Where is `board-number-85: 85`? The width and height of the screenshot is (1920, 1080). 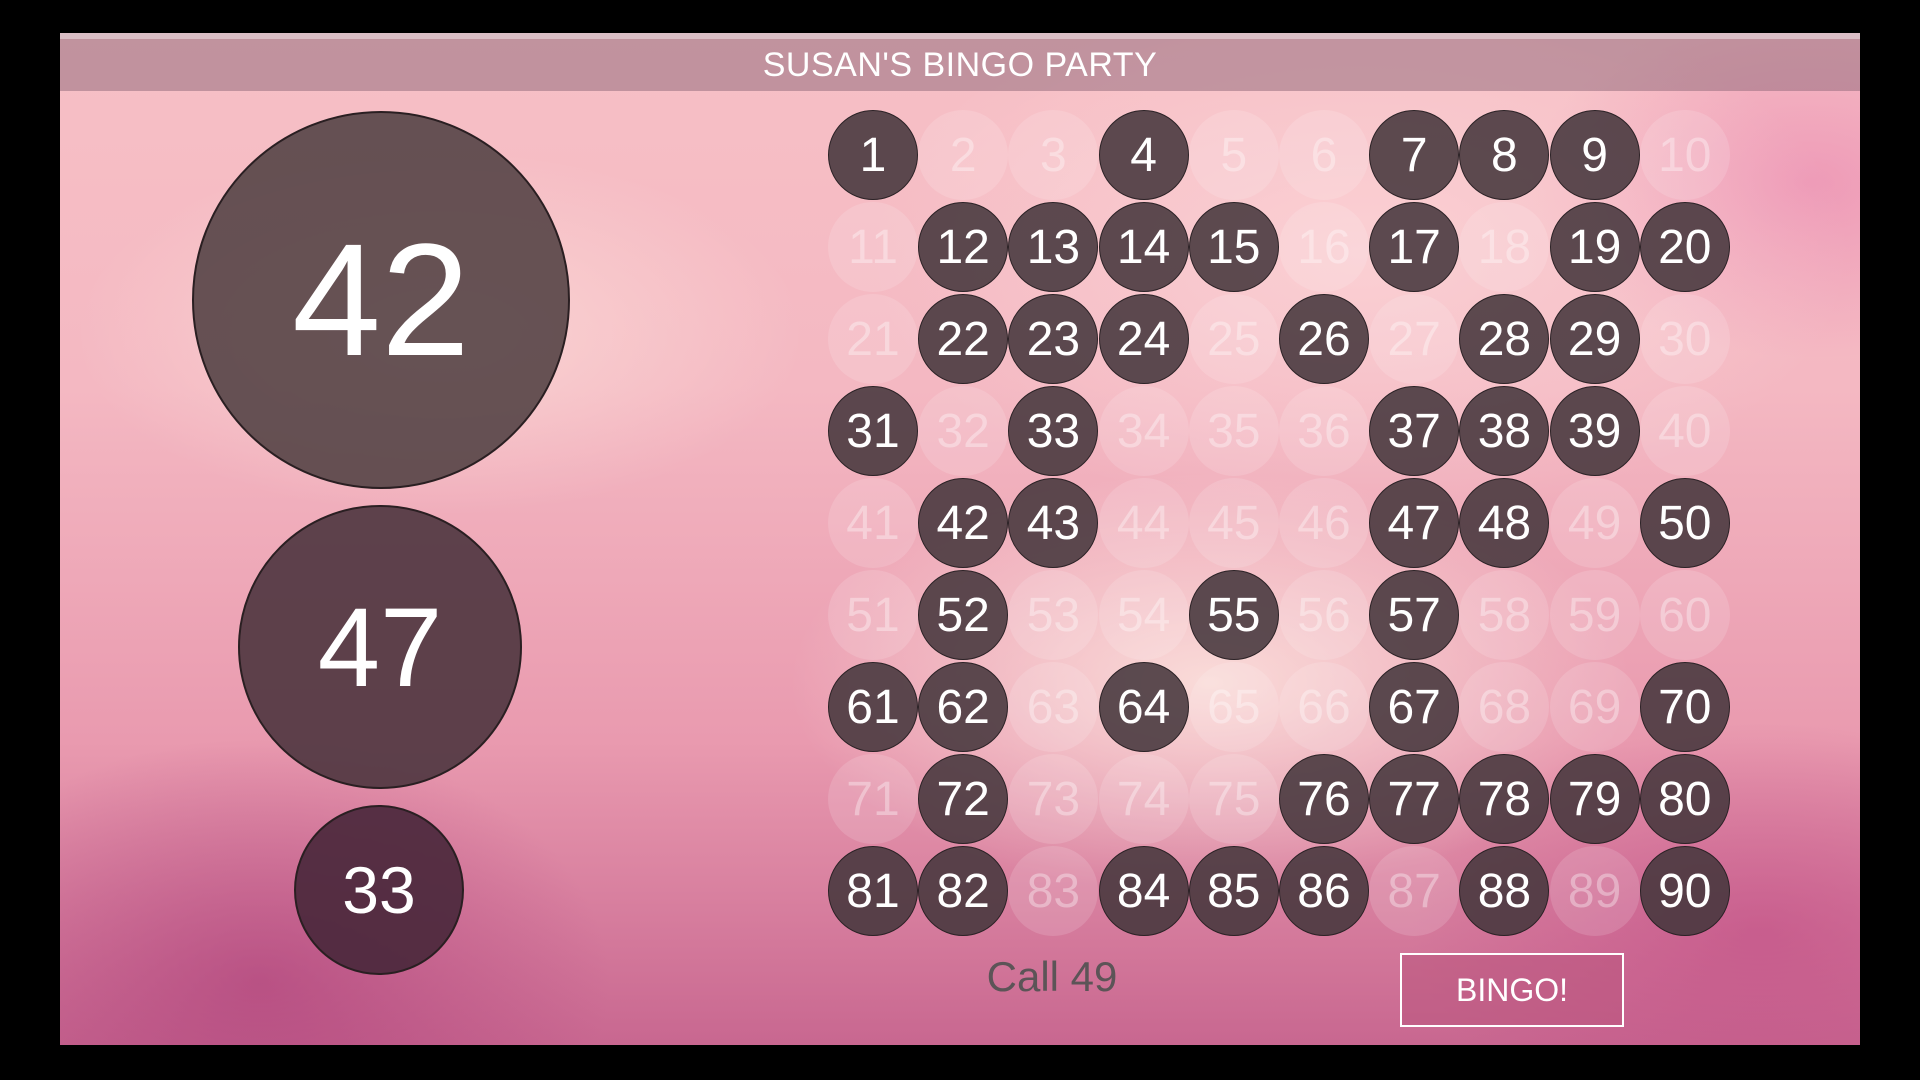 board-number-85: 85 is located at coordinates (1233, 891).